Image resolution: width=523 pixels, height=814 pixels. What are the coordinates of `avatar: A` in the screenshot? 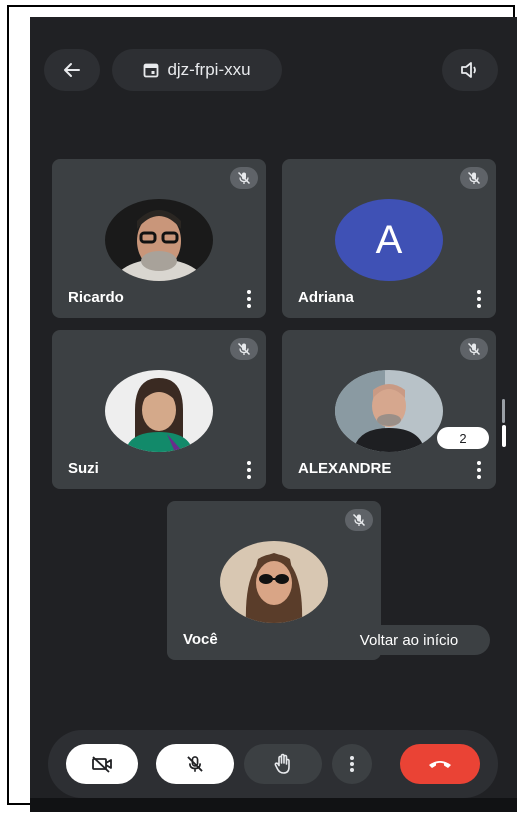 It's located at (389, 240).